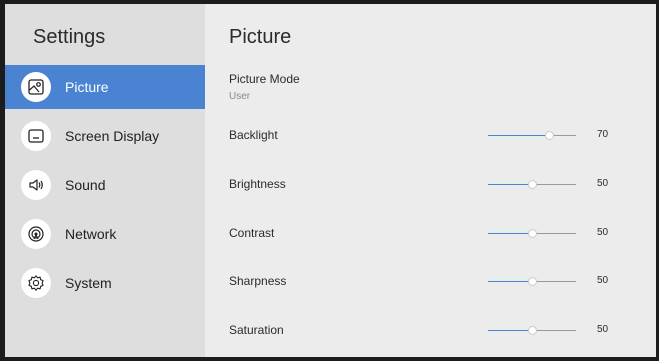 The image size is (659, 361). I want to click on saturation-slider, so click(532, 330).